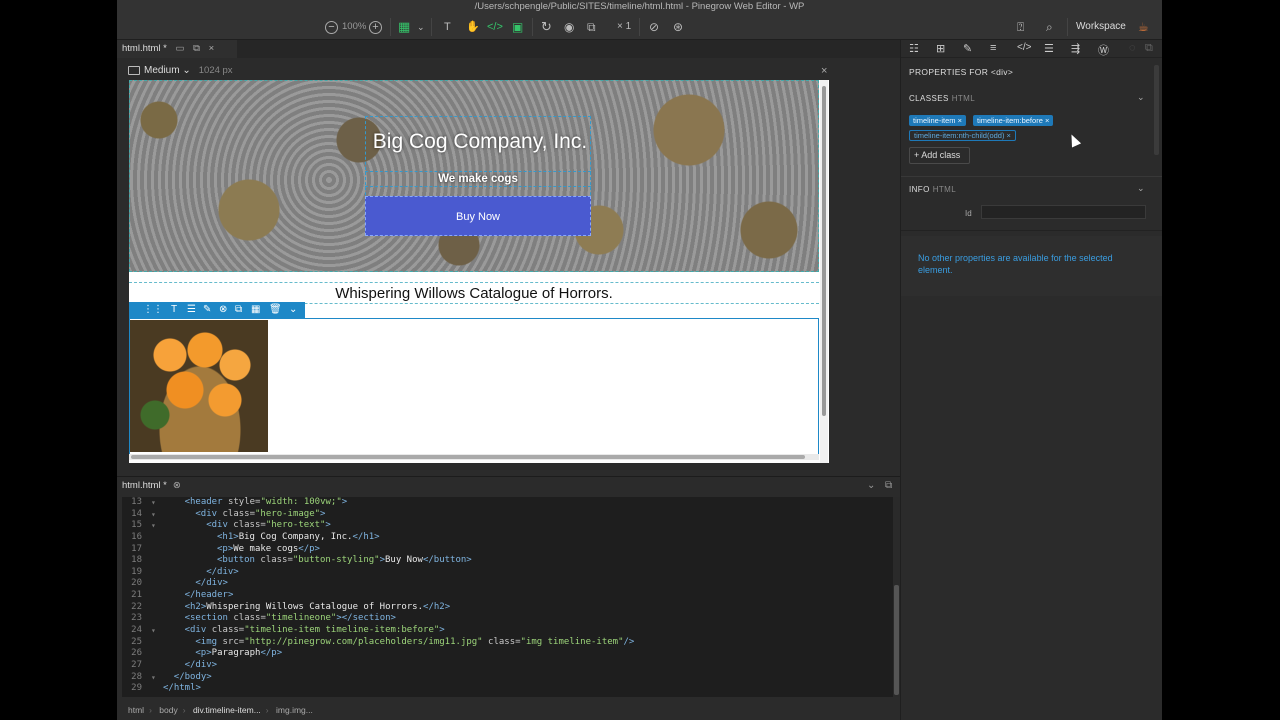 This screenshot has width=1280, height=720. Describe the element at coordinates (517, 27) in the screenshot. I see `code-split-icon: ▣` at that location.